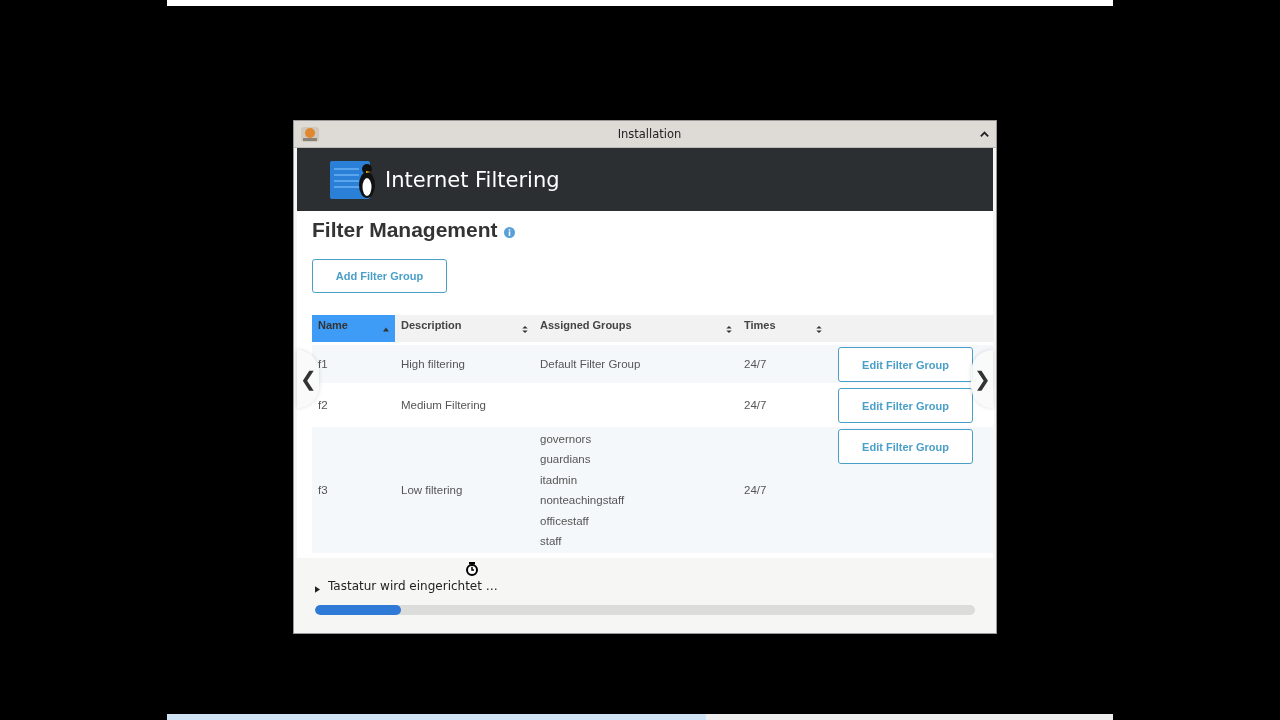 This screenshot has width=1280, height=720. Describe the element at coordinates (353, 328) in the screenshot. I see `column-header: Name` at that location.